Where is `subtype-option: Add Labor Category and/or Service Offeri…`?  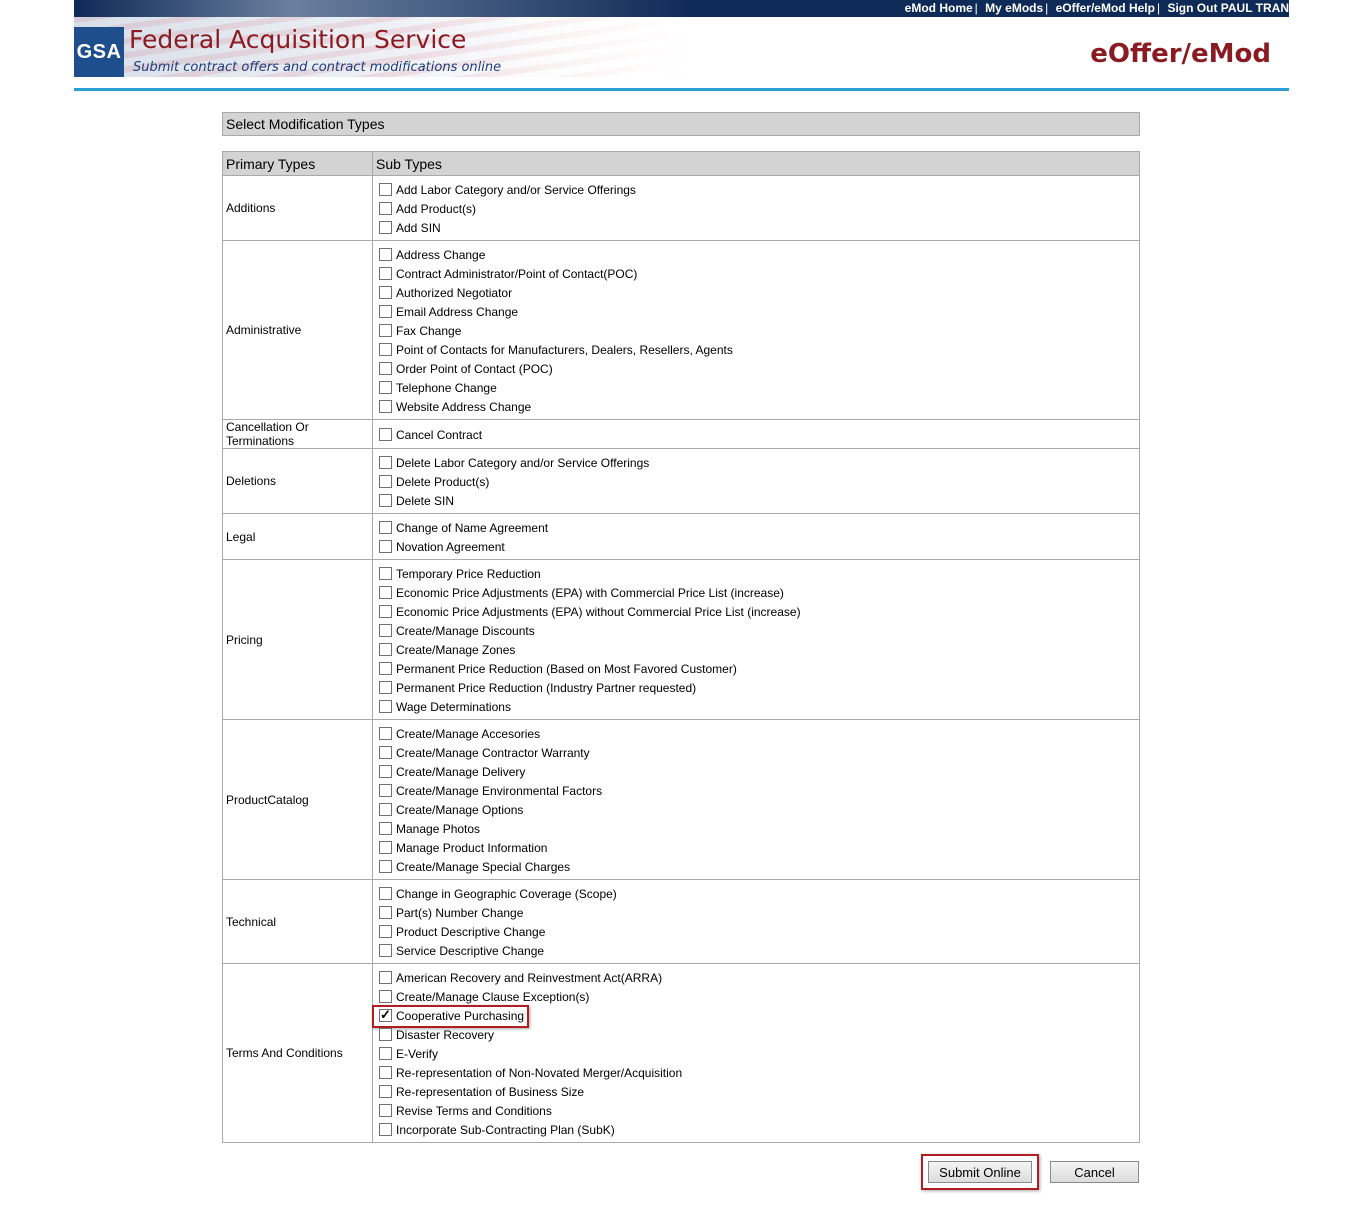
subtype-option: Add Labor Category and/or Service Offeri… is located at coordinates (759, 189).